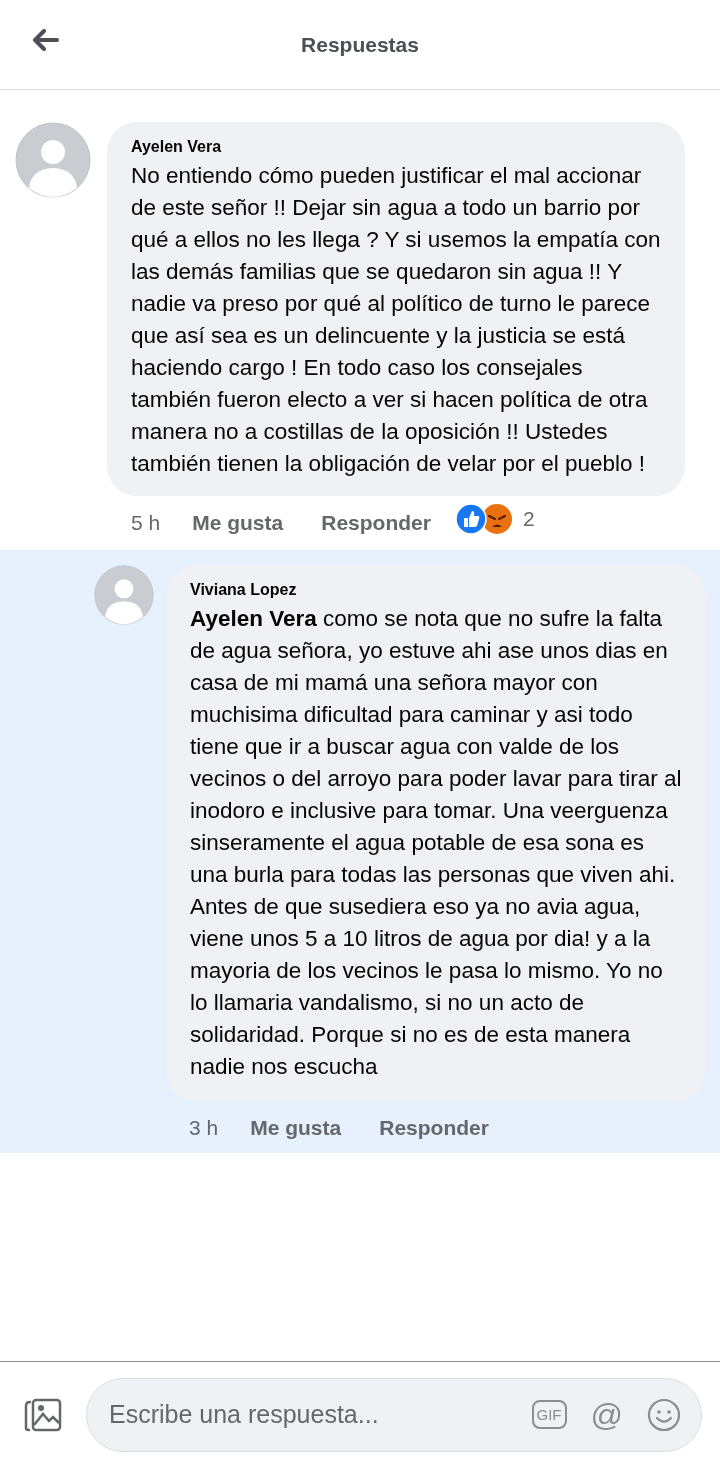  I want to click on reaction-count: 2, so click(528, 519).